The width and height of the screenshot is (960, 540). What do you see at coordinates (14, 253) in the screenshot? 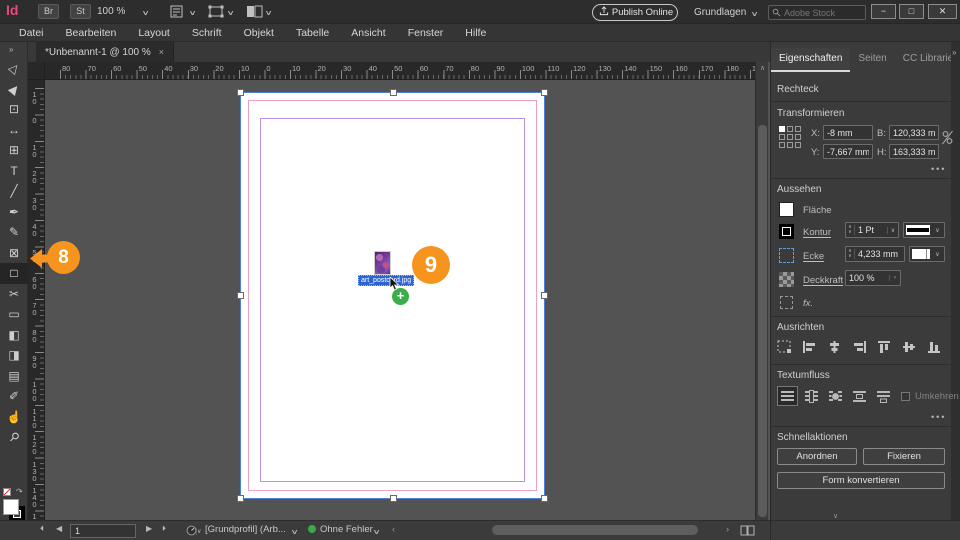
I see `frame-tool: ⊠` at bounding box center [14, 253].